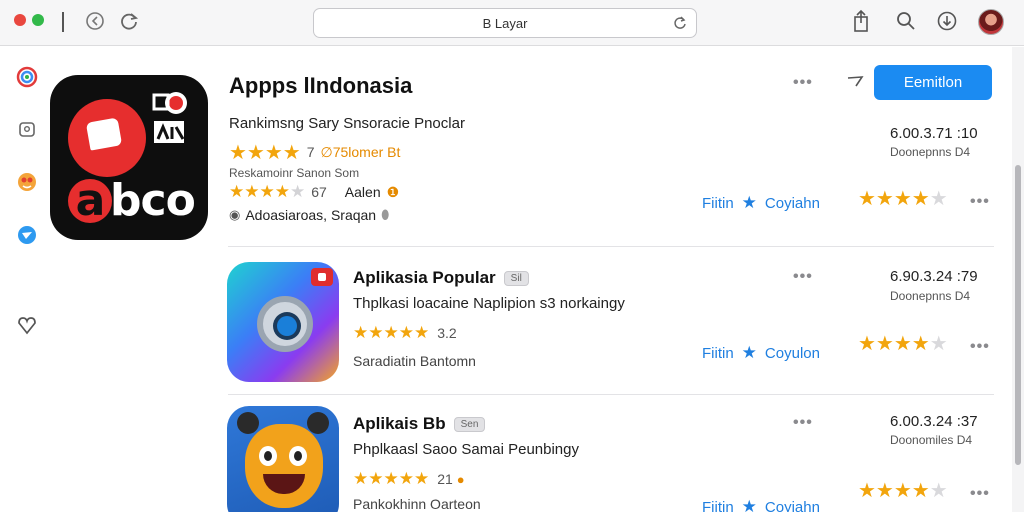 This screenshot has height=512, width=1024. I want to click on scrollbar-thumb, so click(1018, 315).